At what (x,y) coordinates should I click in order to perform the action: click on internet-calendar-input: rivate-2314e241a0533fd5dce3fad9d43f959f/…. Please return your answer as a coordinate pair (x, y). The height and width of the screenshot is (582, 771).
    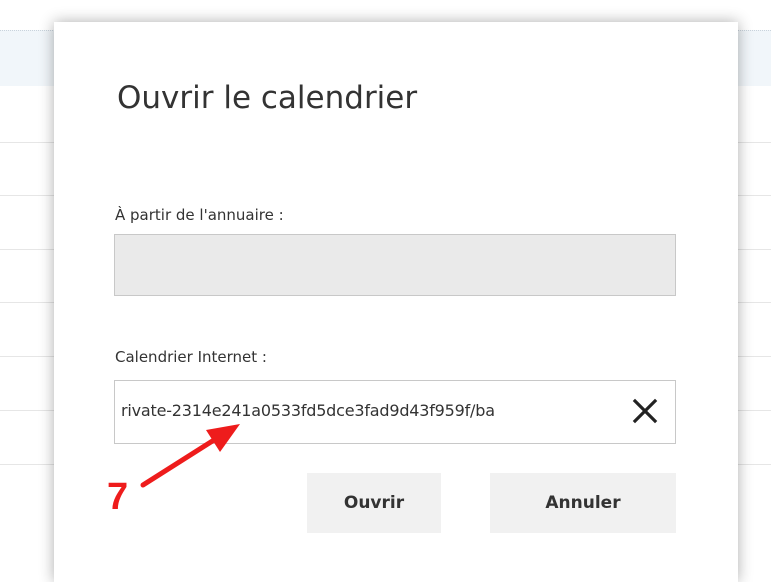
    Looking at the image, I should click on (395, 412).